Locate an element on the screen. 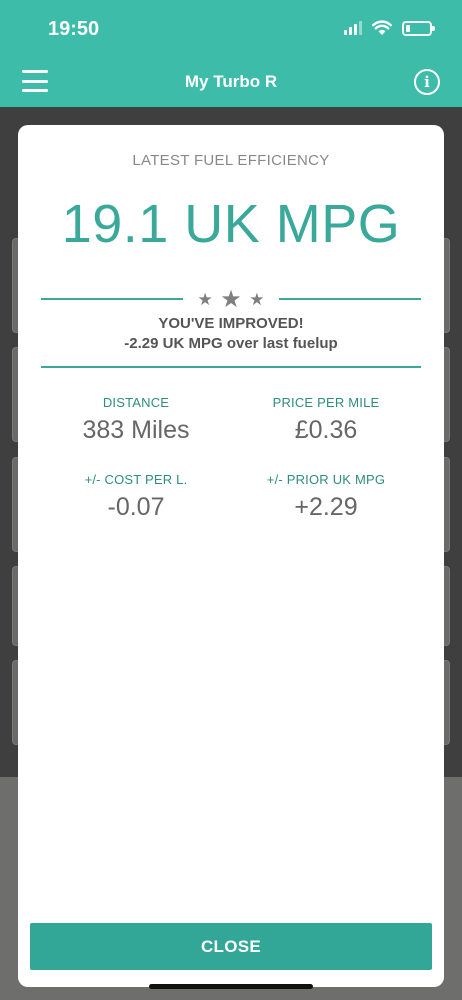 This screenshot has height=1000, width=462. dialog-label: LATEST FUEL EFFICIENCY is located at coordinates (231, 160).